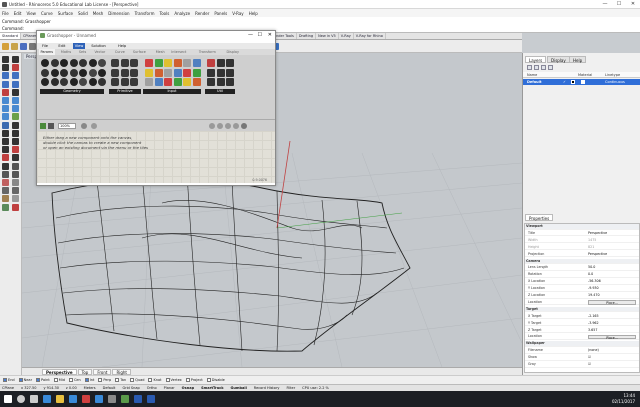 The width and height of the screenshot is (640, 407). What do you see at coordinates (228, 126) in the screenshot?
I see `gh-shaded-icon` at bounding box center [228, 126].